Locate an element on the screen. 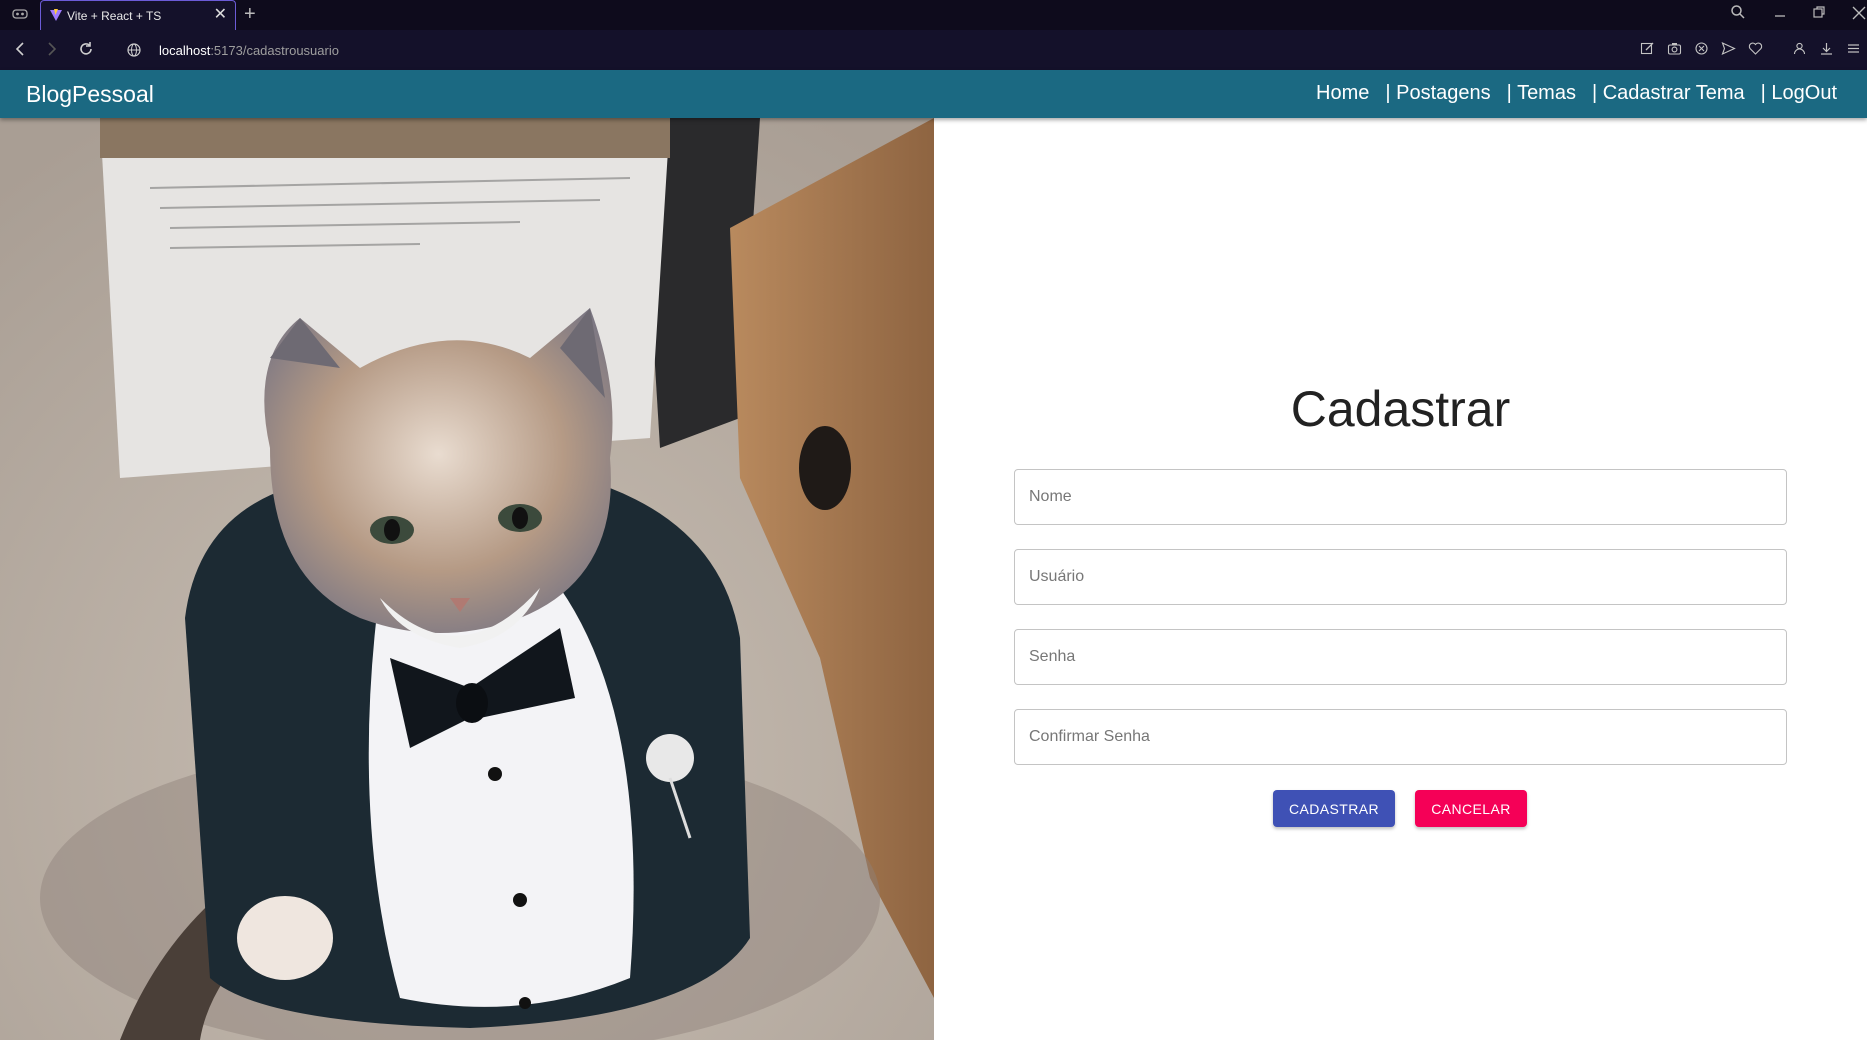  submit-button: CADASTRAR is located at coordinates (1334, 808).